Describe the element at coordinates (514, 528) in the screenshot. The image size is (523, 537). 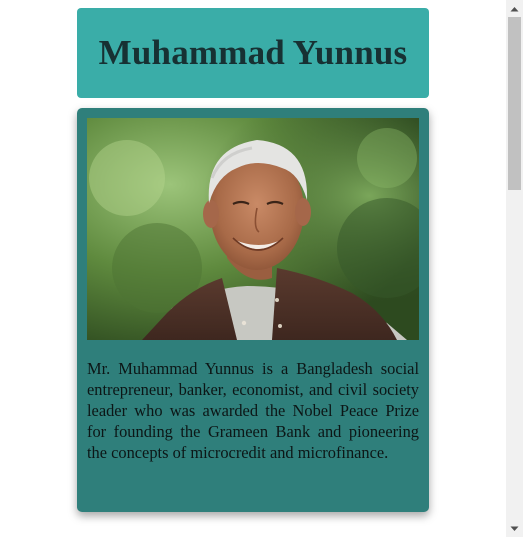
I see `chevron-down-icon` at that location.